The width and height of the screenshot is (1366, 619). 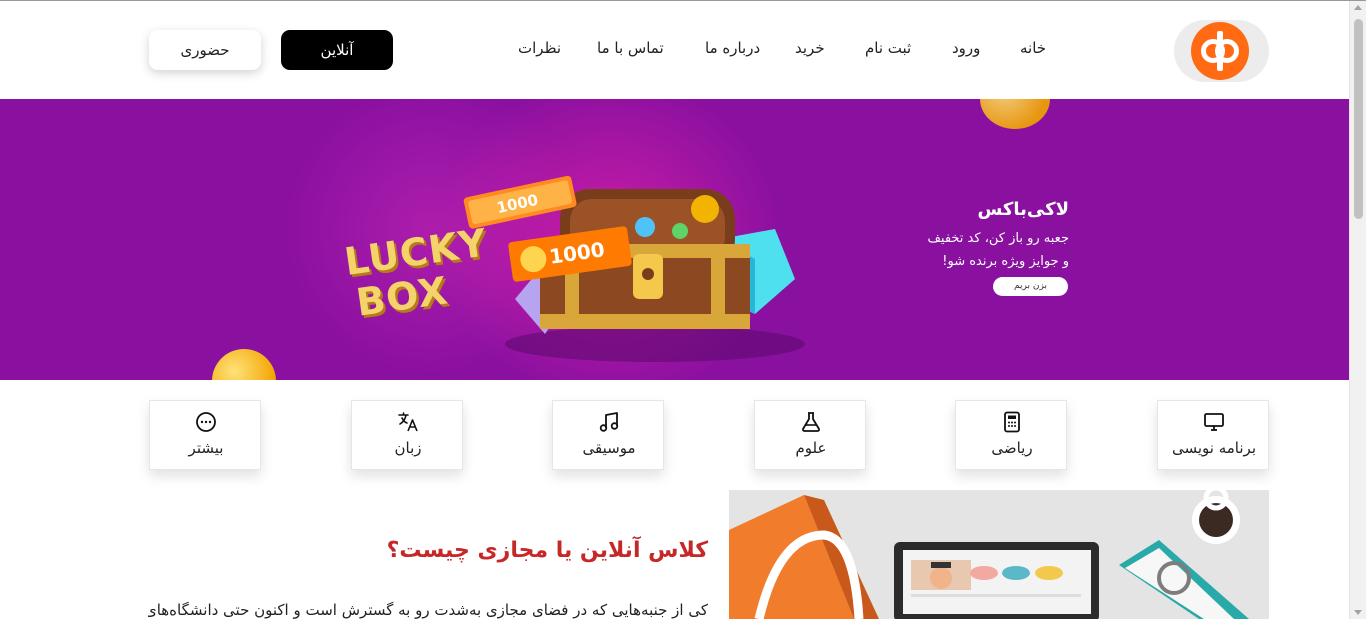 I want to click on category-label: زبان, so click(x=408, y=448).